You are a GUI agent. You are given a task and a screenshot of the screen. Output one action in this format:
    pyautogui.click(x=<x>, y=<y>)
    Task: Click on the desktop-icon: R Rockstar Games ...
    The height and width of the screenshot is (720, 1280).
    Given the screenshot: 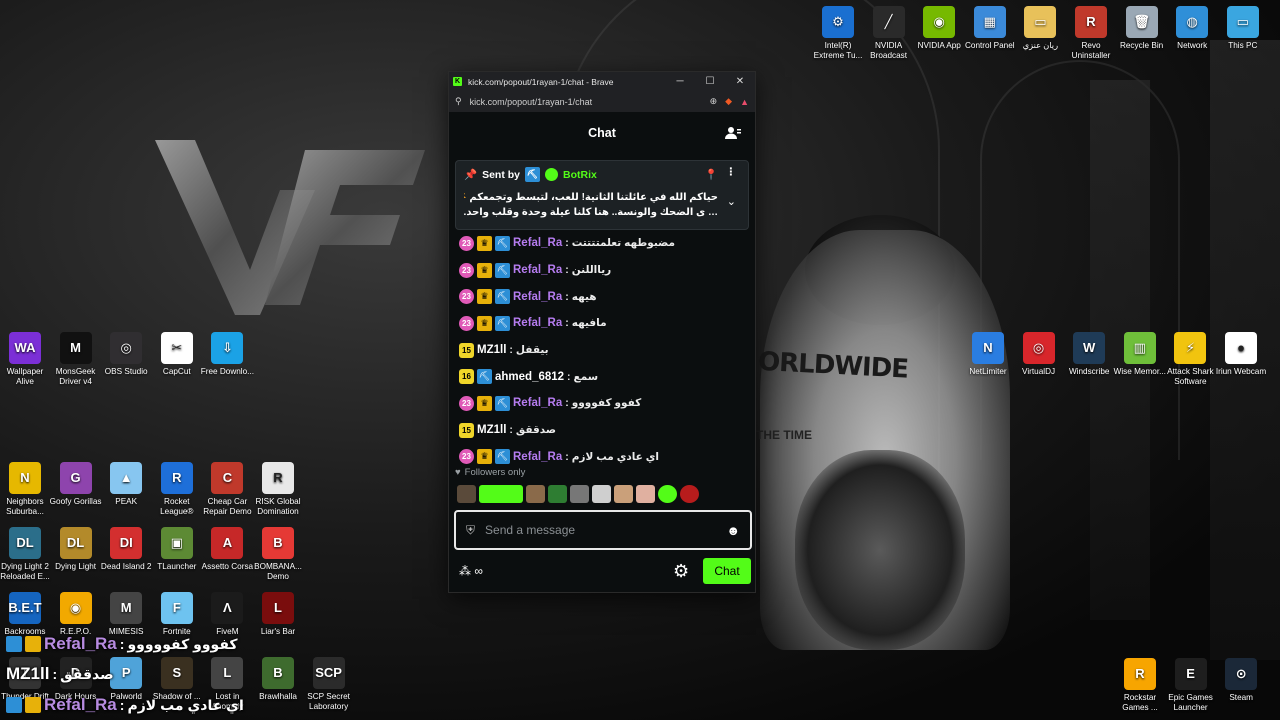 What is the action you would take?
    pyautogui.click(x=1140, y=685)
    